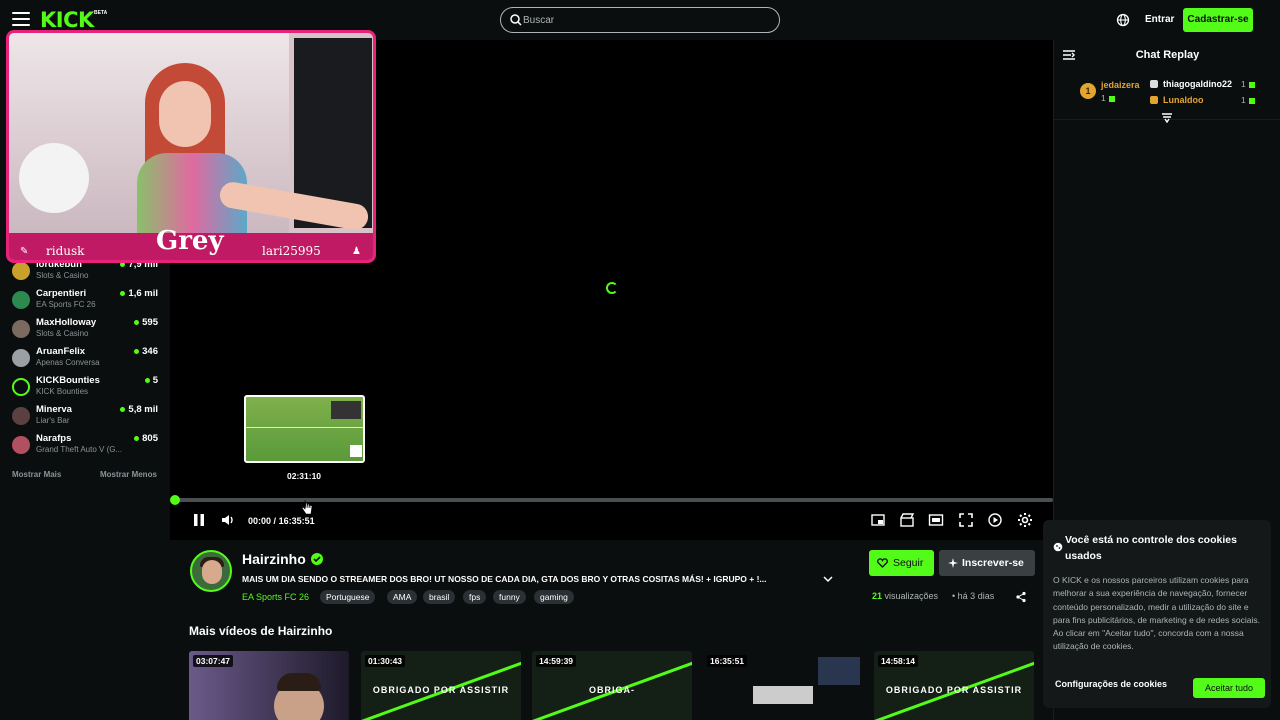  What do you see at coordinates (1025, 520) in the screenshot?
I see `settings-gear-icon` at bounding box center [1025, 520].